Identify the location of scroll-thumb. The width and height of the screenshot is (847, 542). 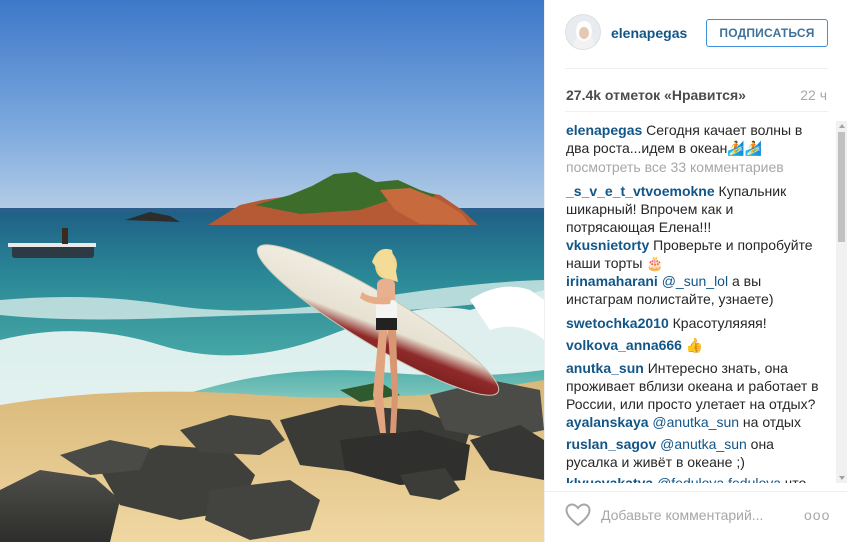
(841, 187).